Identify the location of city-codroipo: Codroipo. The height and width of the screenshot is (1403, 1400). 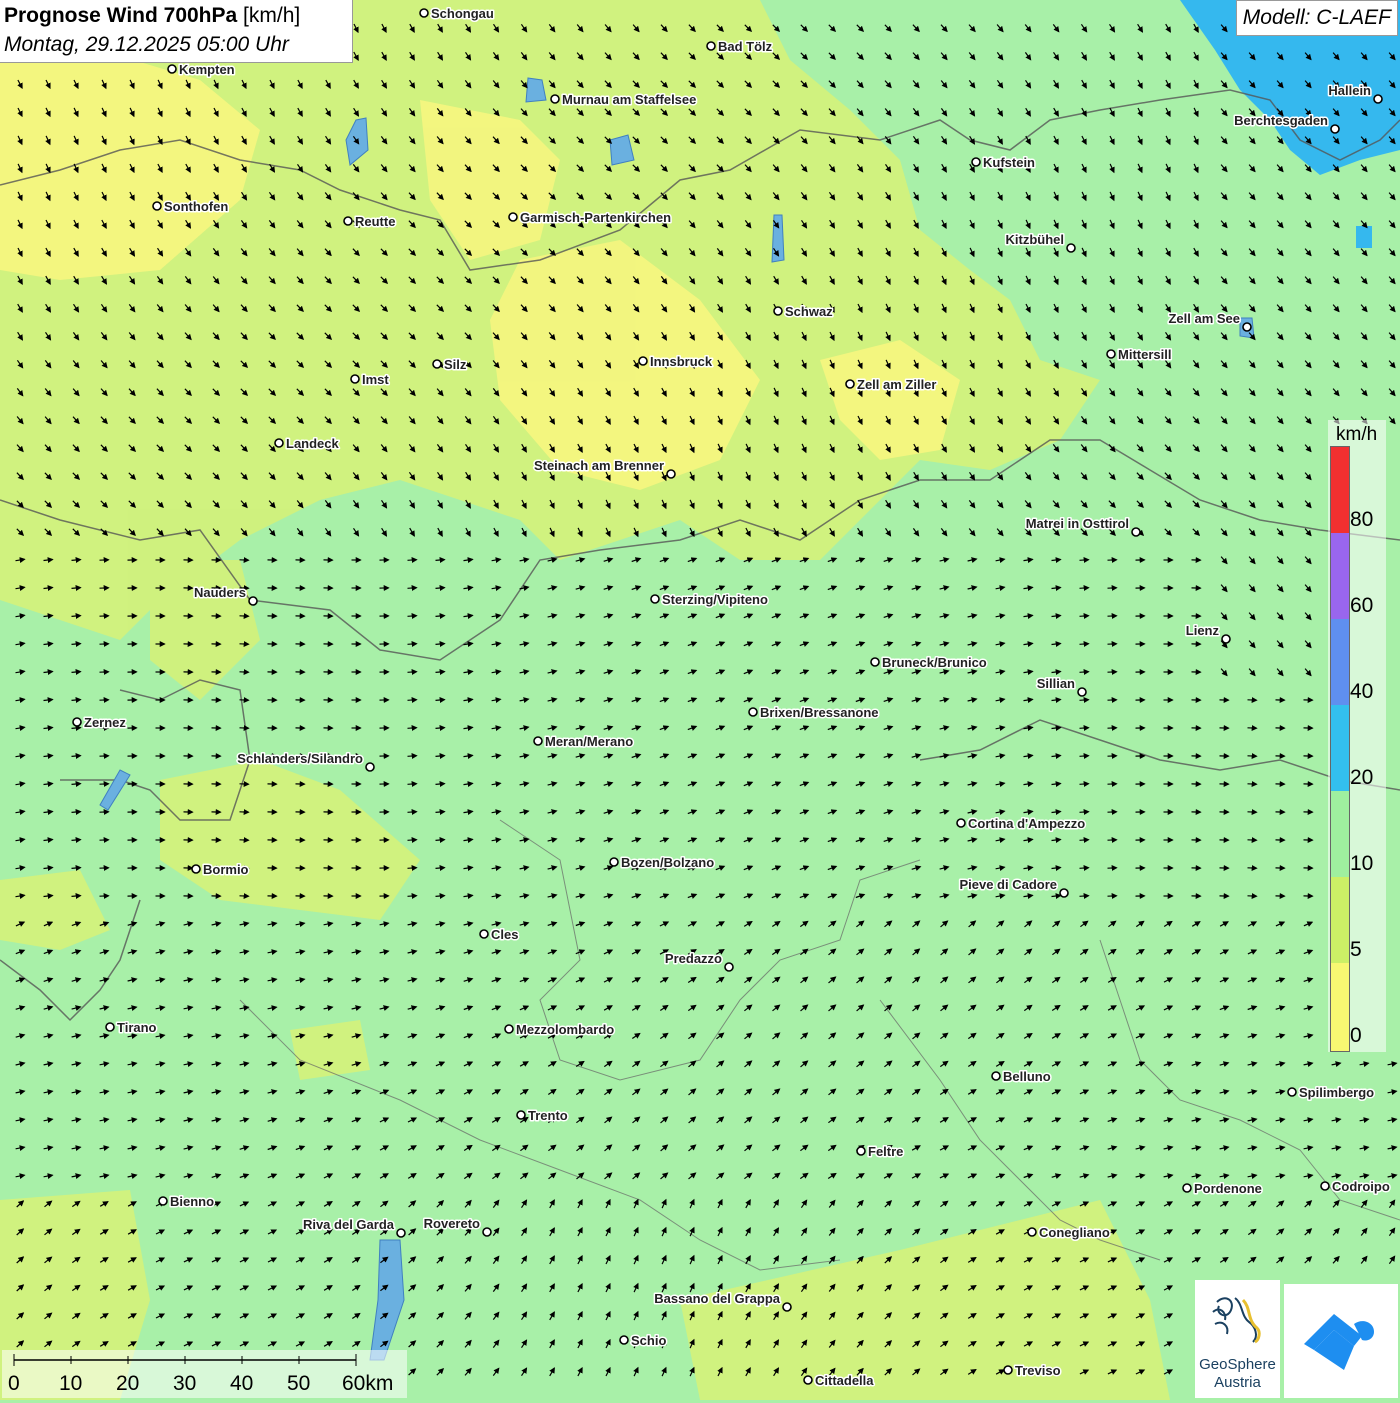
(1355, 1186).